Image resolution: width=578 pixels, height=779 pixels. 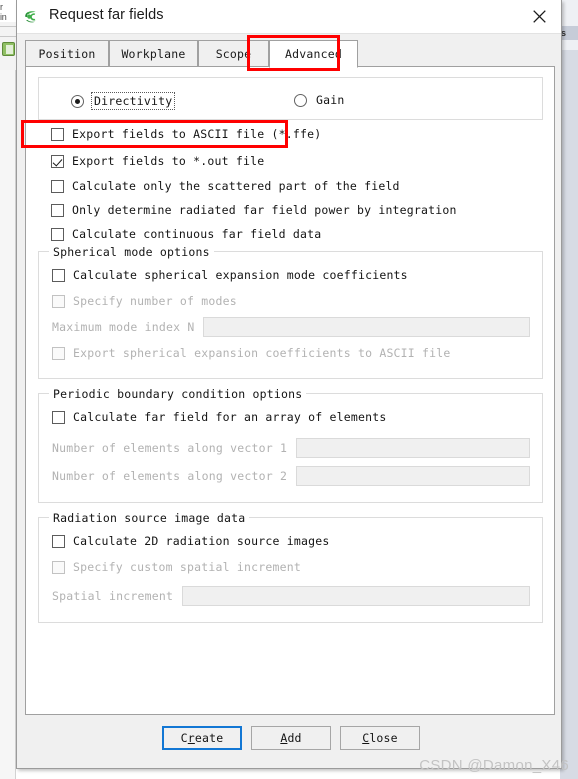 I want to click on checkbox-specify-custom-spatial-increment: Specify custom spatial increment, so click(x=176, y=567).